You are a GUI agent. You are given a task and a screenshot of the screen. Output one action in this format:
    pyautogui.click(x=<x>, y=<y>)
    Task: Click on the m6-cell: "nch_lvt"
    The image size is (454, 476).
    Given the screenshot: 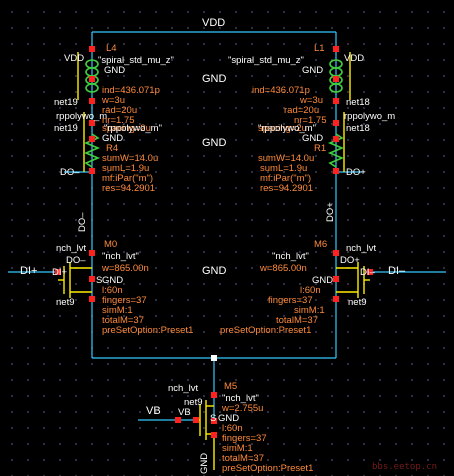 What is the action you would take?
    pyautogui.click(x=290, y=256)
    